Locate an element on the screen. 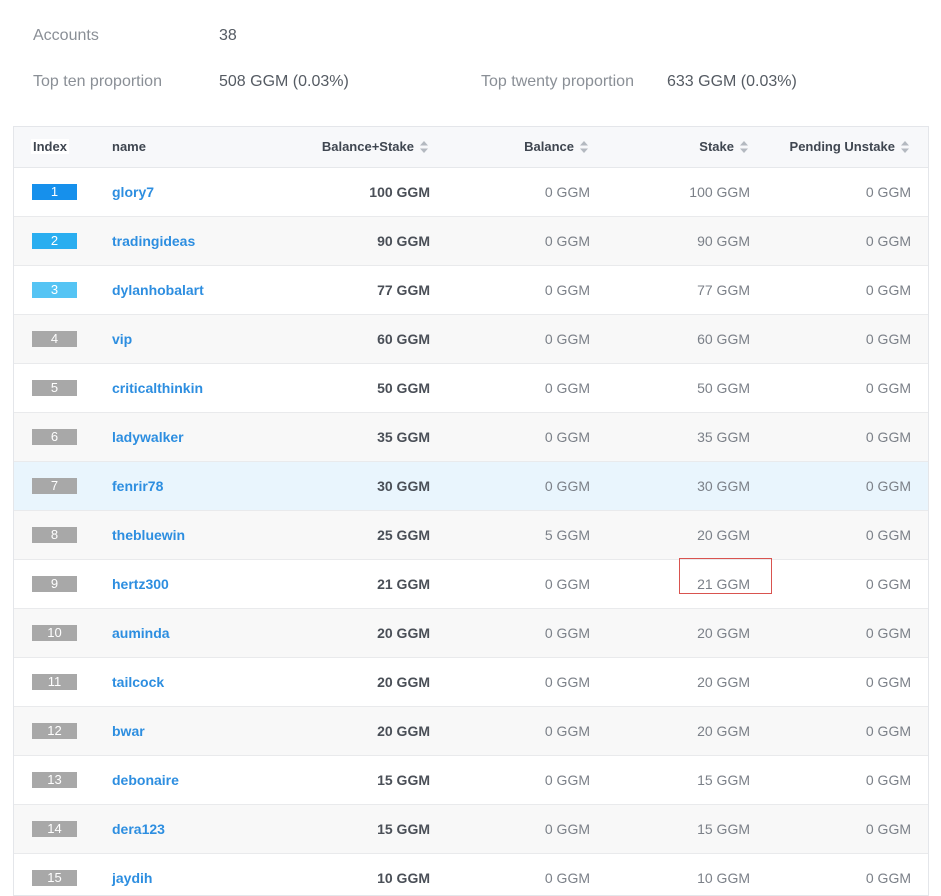  account-name-link: bwar is located at coordinates (128, 731).